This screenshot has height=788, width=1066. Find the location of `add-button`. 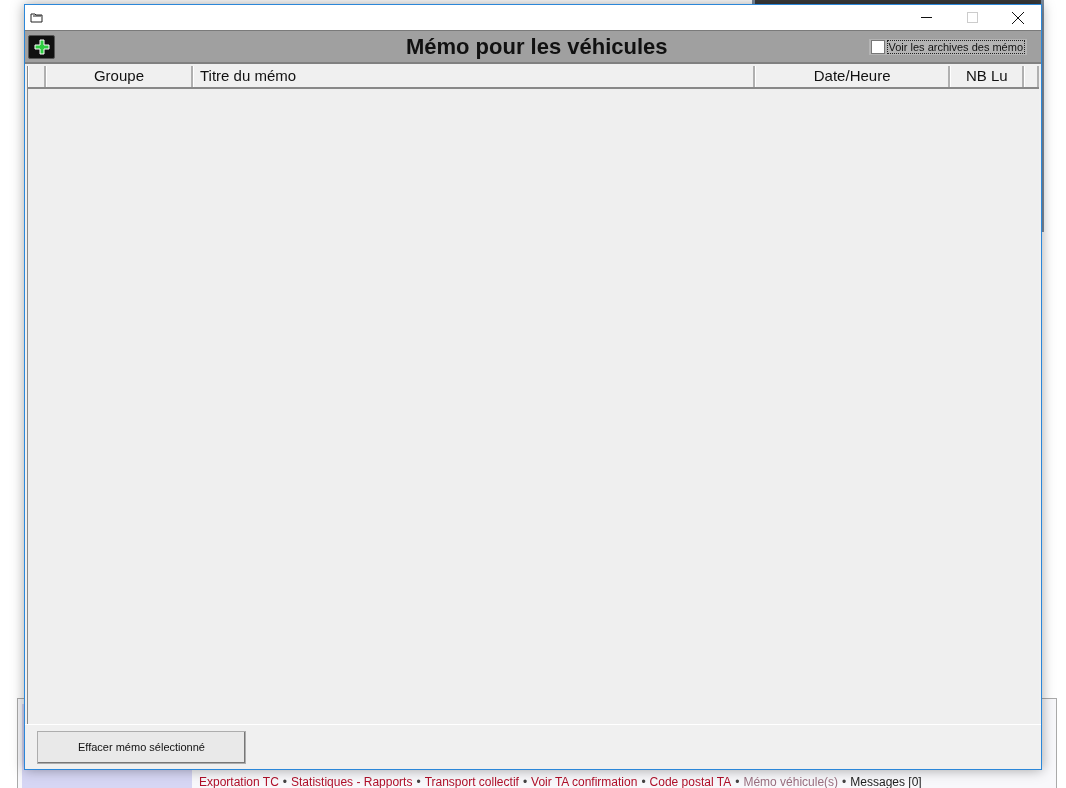

add-button is located at coordinates (41, 46).